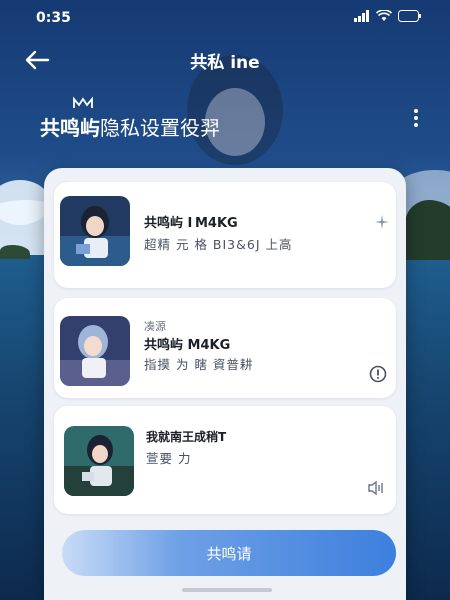 The image size is (450, 600). What do you see at coordinates (187, 345) in the screenshot?
I see `card-title: 共鸣屿 M4KG` at bounding box center [187, 345].